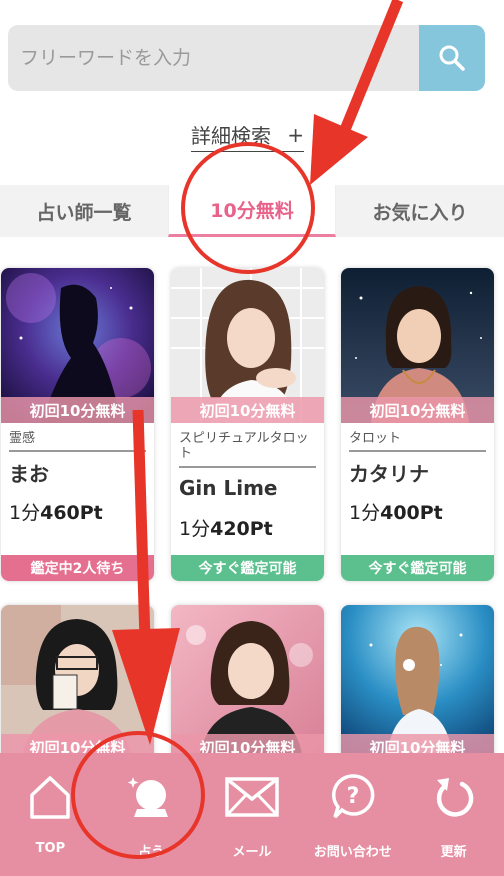  Describe the element at coordinates (228, 488) in the screenshot. I see `fortune-teller-name: Gin Lime` at that location.